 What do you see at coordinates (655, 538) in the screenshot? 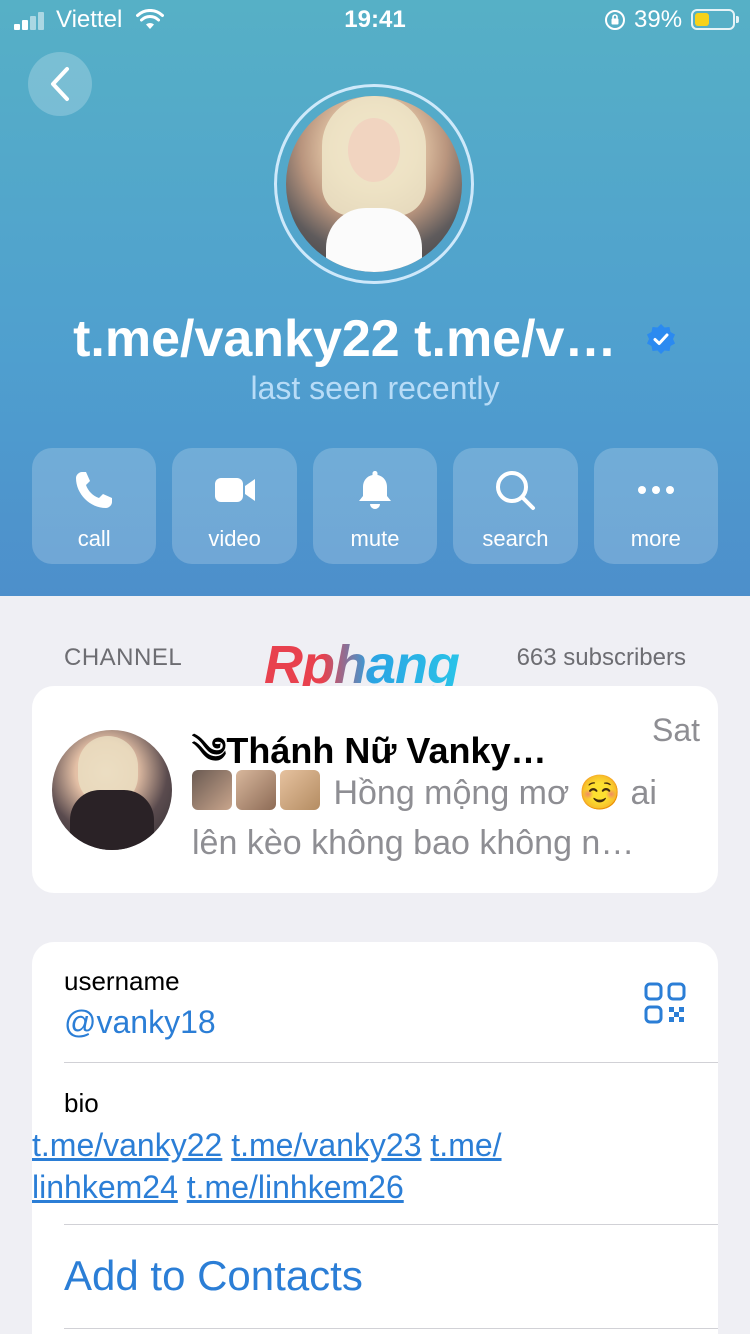
I see `more-label: more` at bounding box center [655, 538].